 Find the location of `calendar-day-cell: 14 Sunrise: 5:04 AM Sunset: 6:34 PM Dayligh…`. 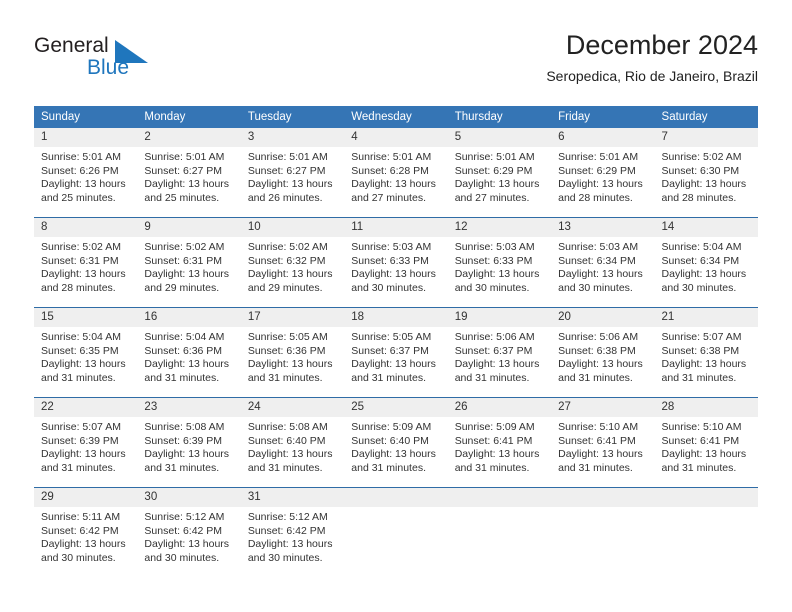

calendar-day-cell: 14 Sunrise: 5:04 AM Sunset: 6:34 PM Dayligh… is located at coordinates (706, 262).